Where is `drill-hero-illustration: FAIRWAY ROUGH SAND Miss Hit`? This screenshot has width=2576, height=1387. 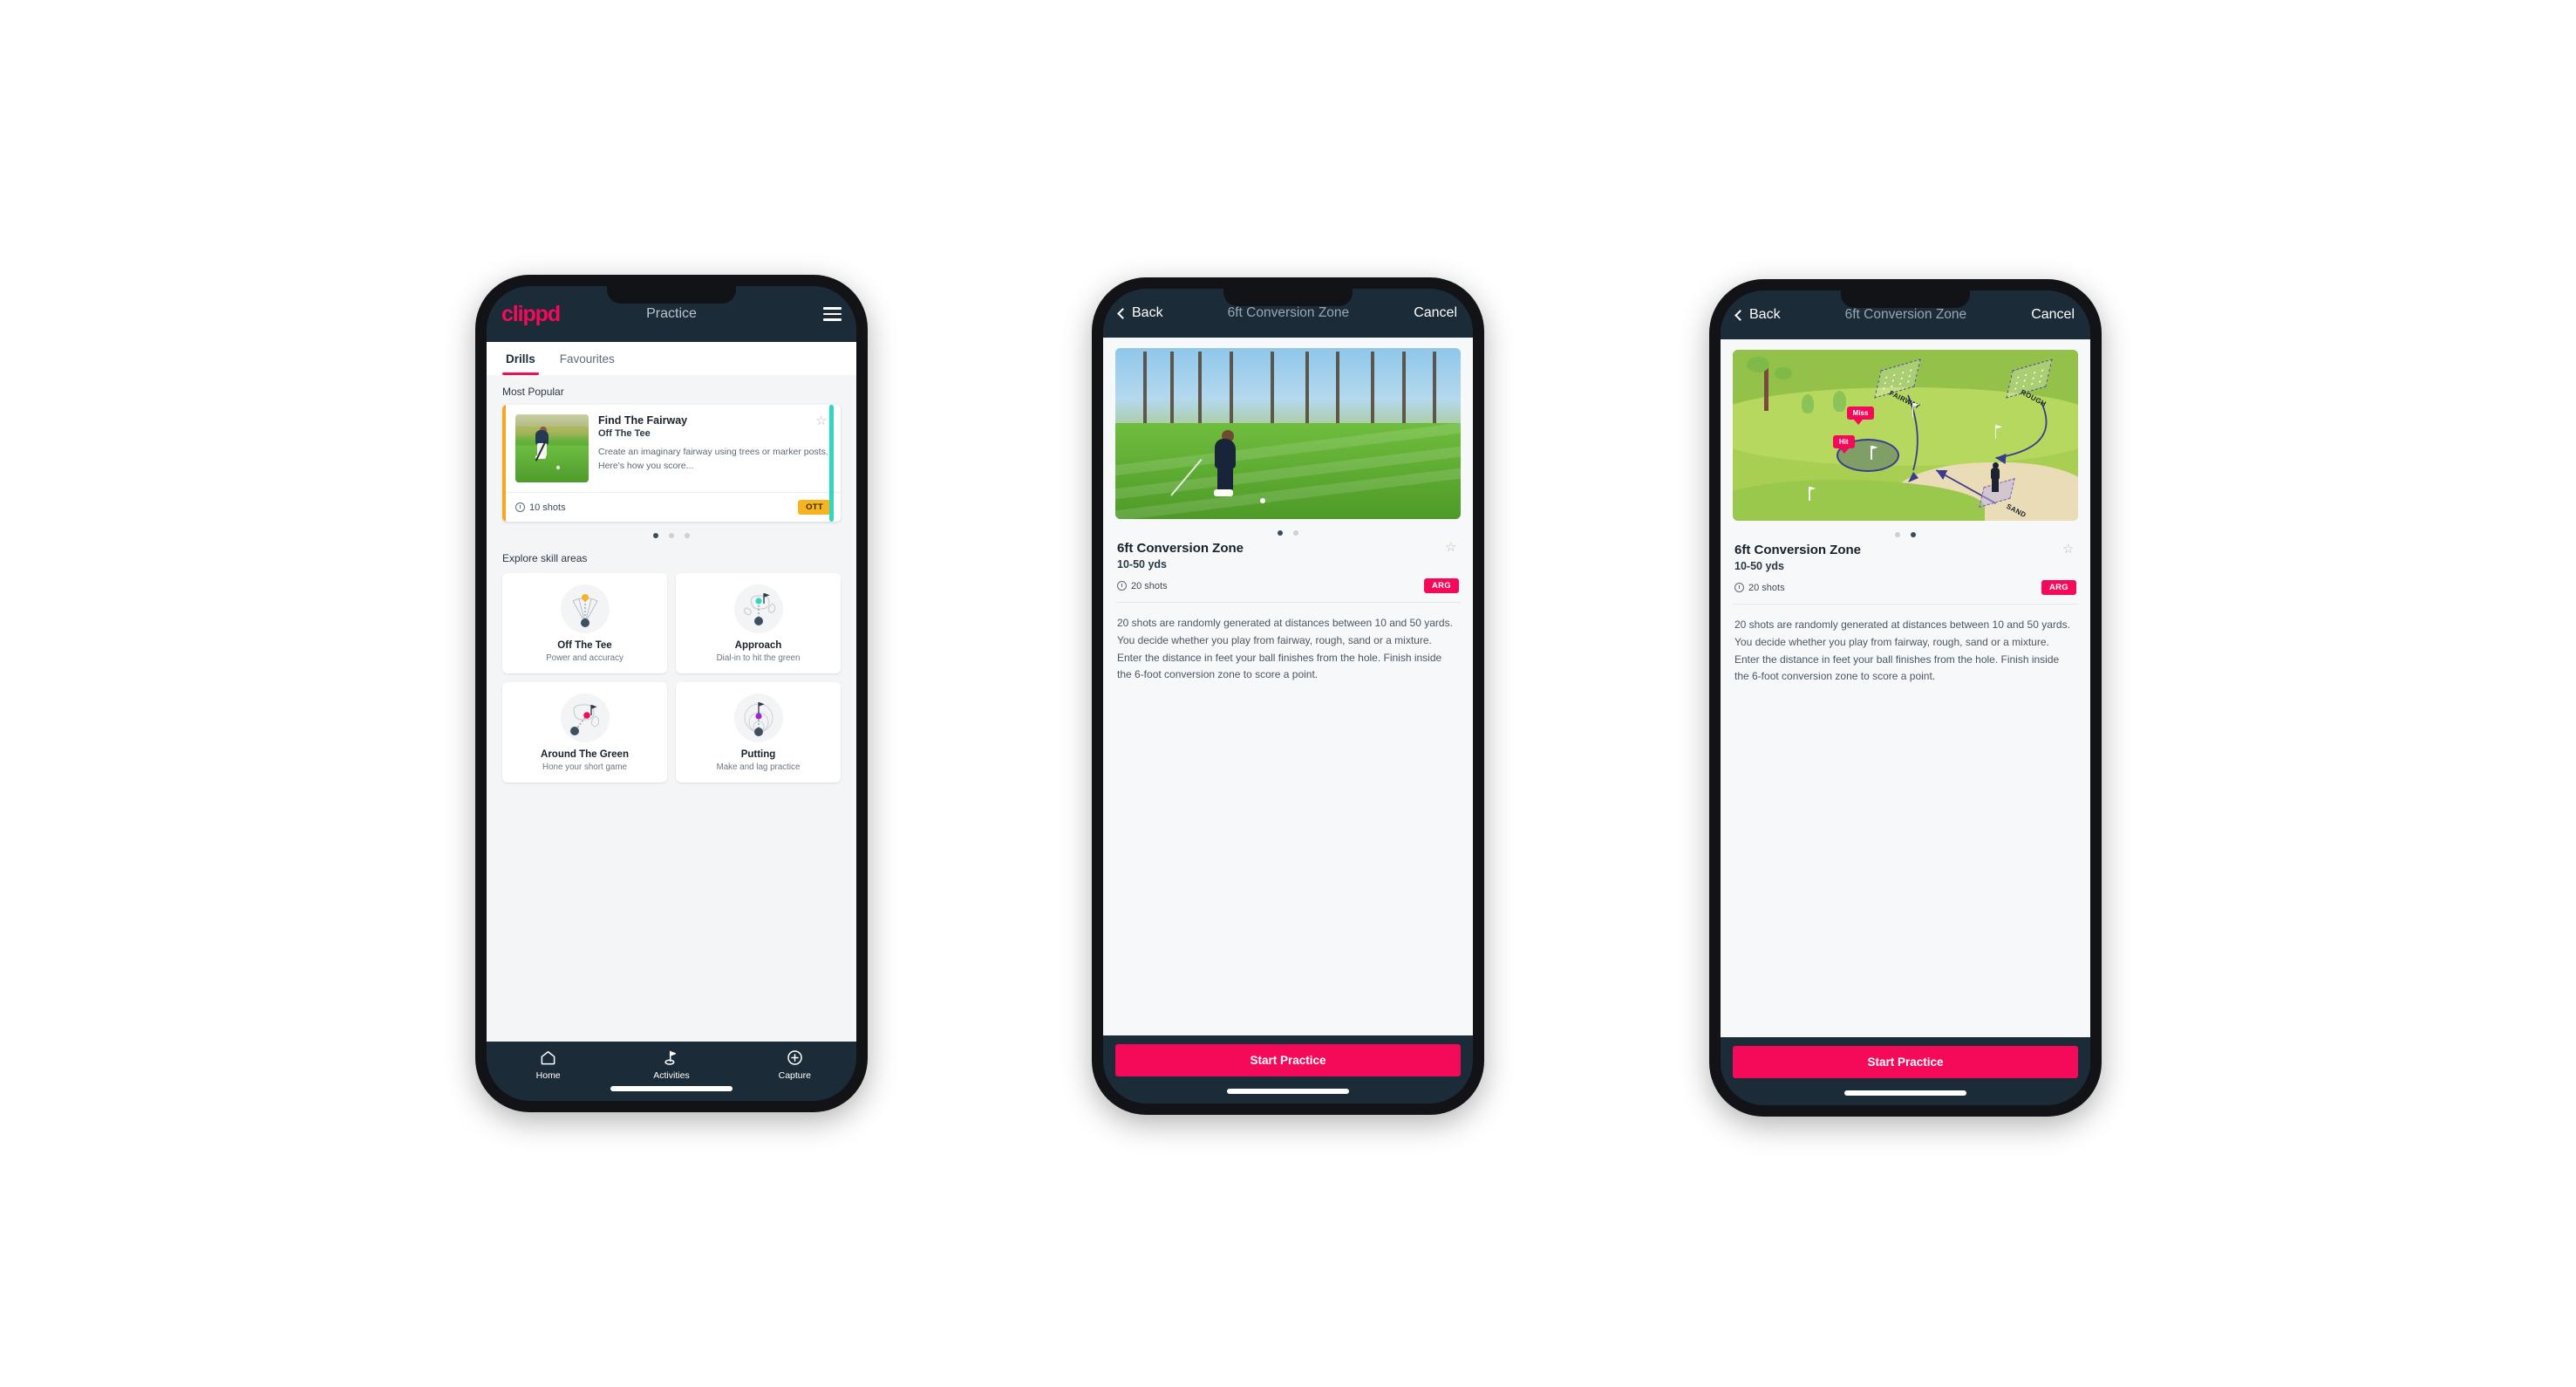
drill-hero-illustration: FAIRWAY ROUGH SAND Miss Hit is located at coordinates (1906, 436).